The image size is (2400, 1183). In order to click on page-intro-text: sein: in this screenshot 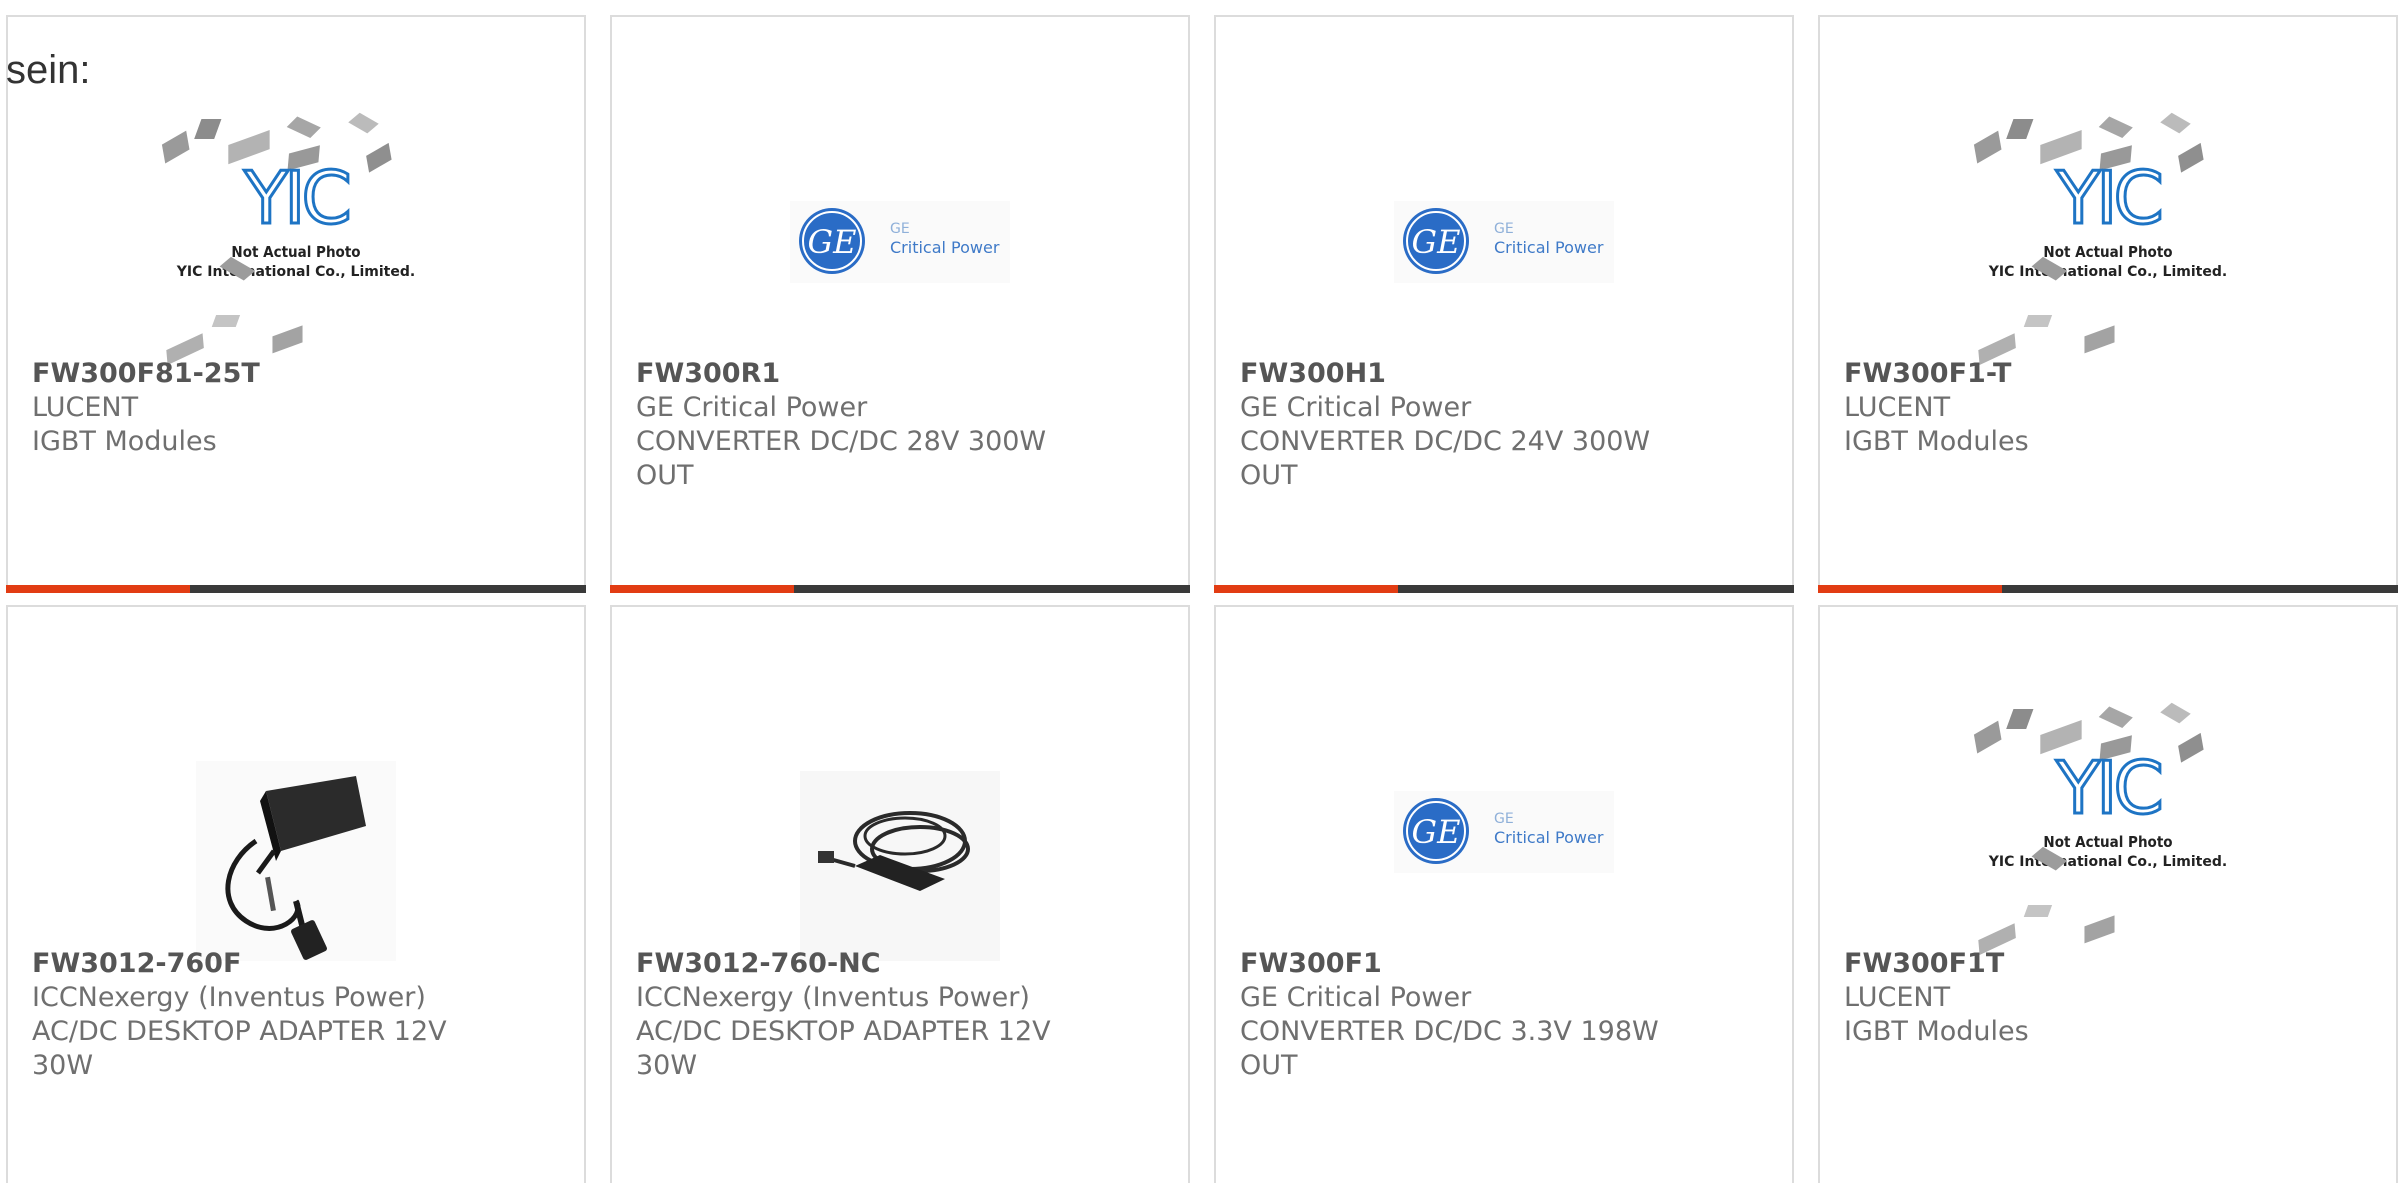, I will do `click(48, 70)`.